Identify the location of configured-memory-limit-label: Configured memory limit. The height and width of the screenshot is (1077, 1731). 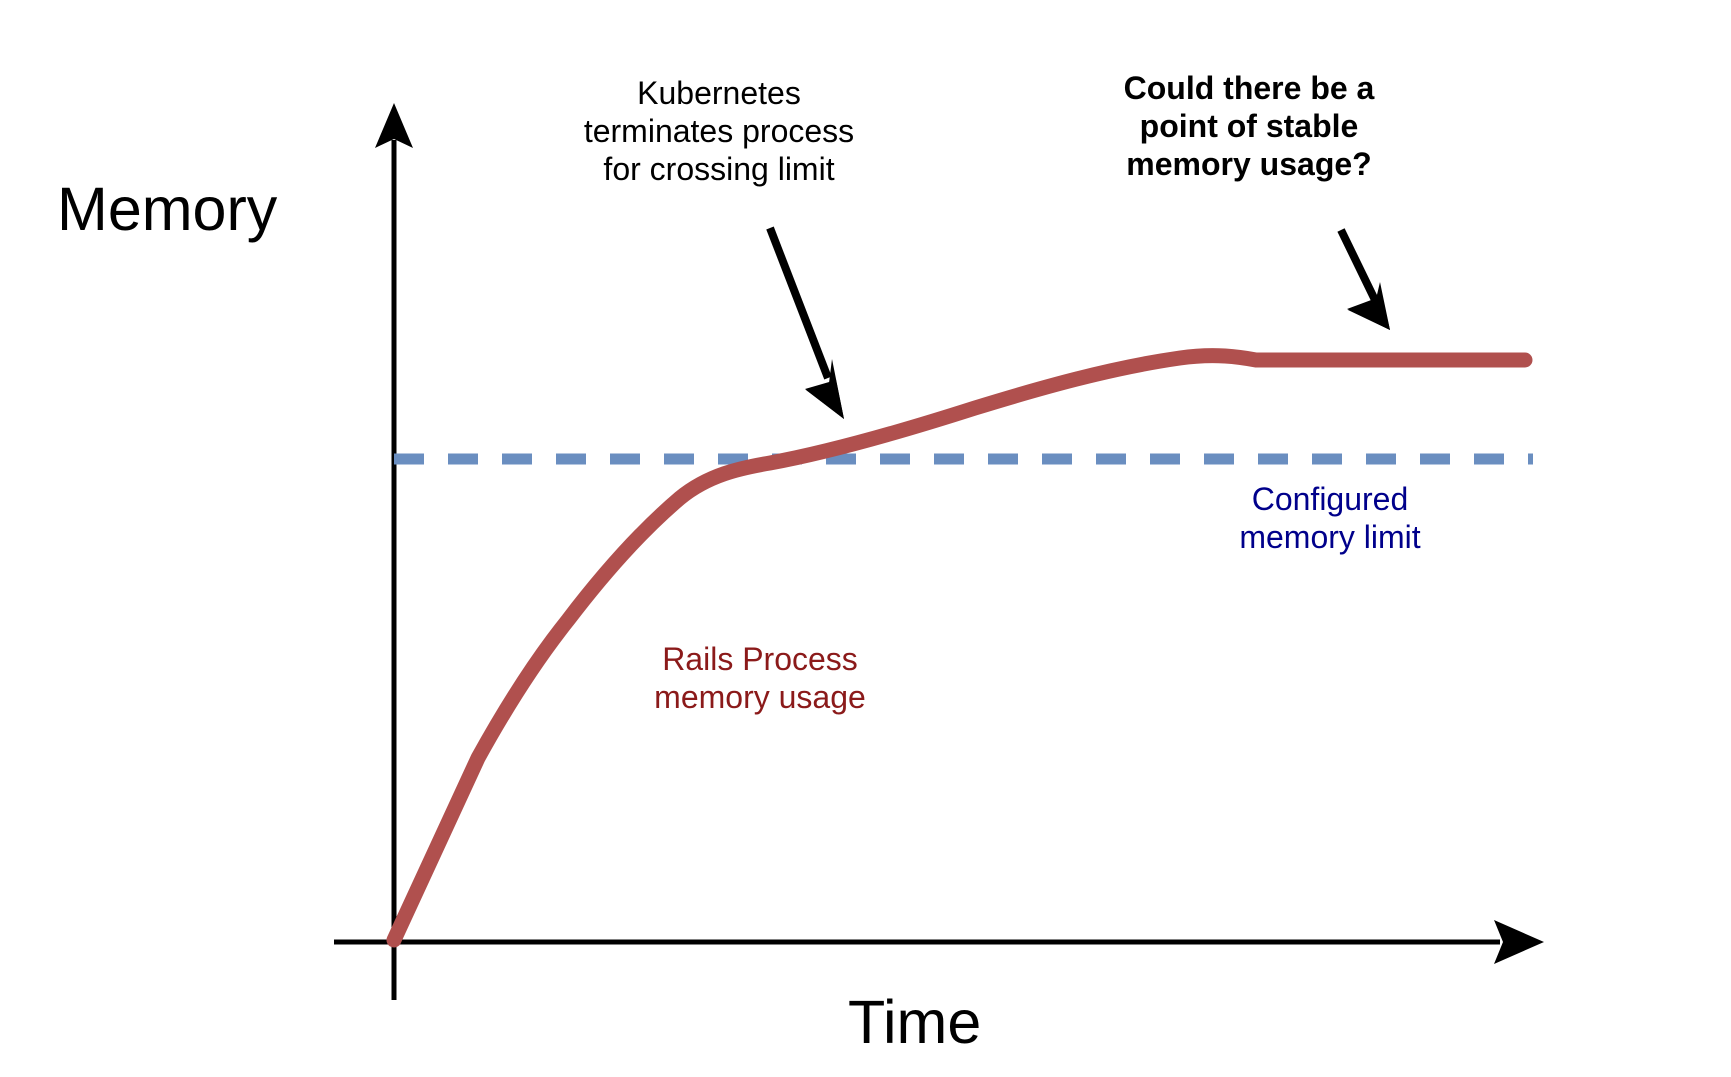
(1330, 518).